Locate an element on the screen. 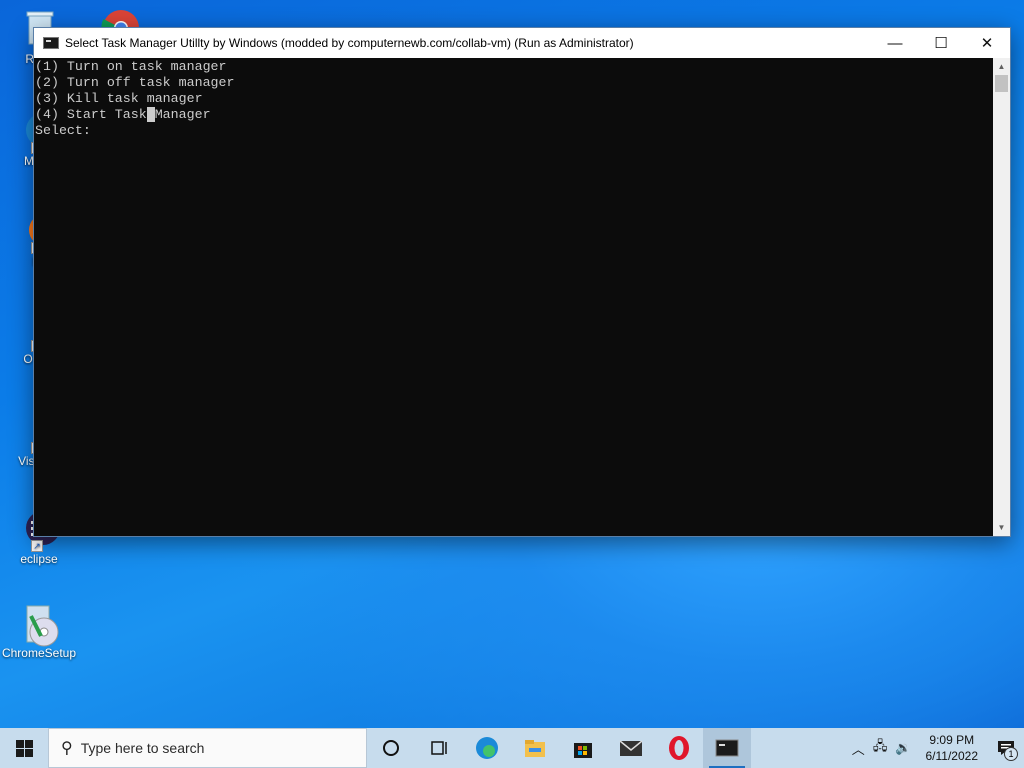 The width and height of the screenshot is (1024, 768). notification-badge: 1 is located at coordinates (1011, 754).